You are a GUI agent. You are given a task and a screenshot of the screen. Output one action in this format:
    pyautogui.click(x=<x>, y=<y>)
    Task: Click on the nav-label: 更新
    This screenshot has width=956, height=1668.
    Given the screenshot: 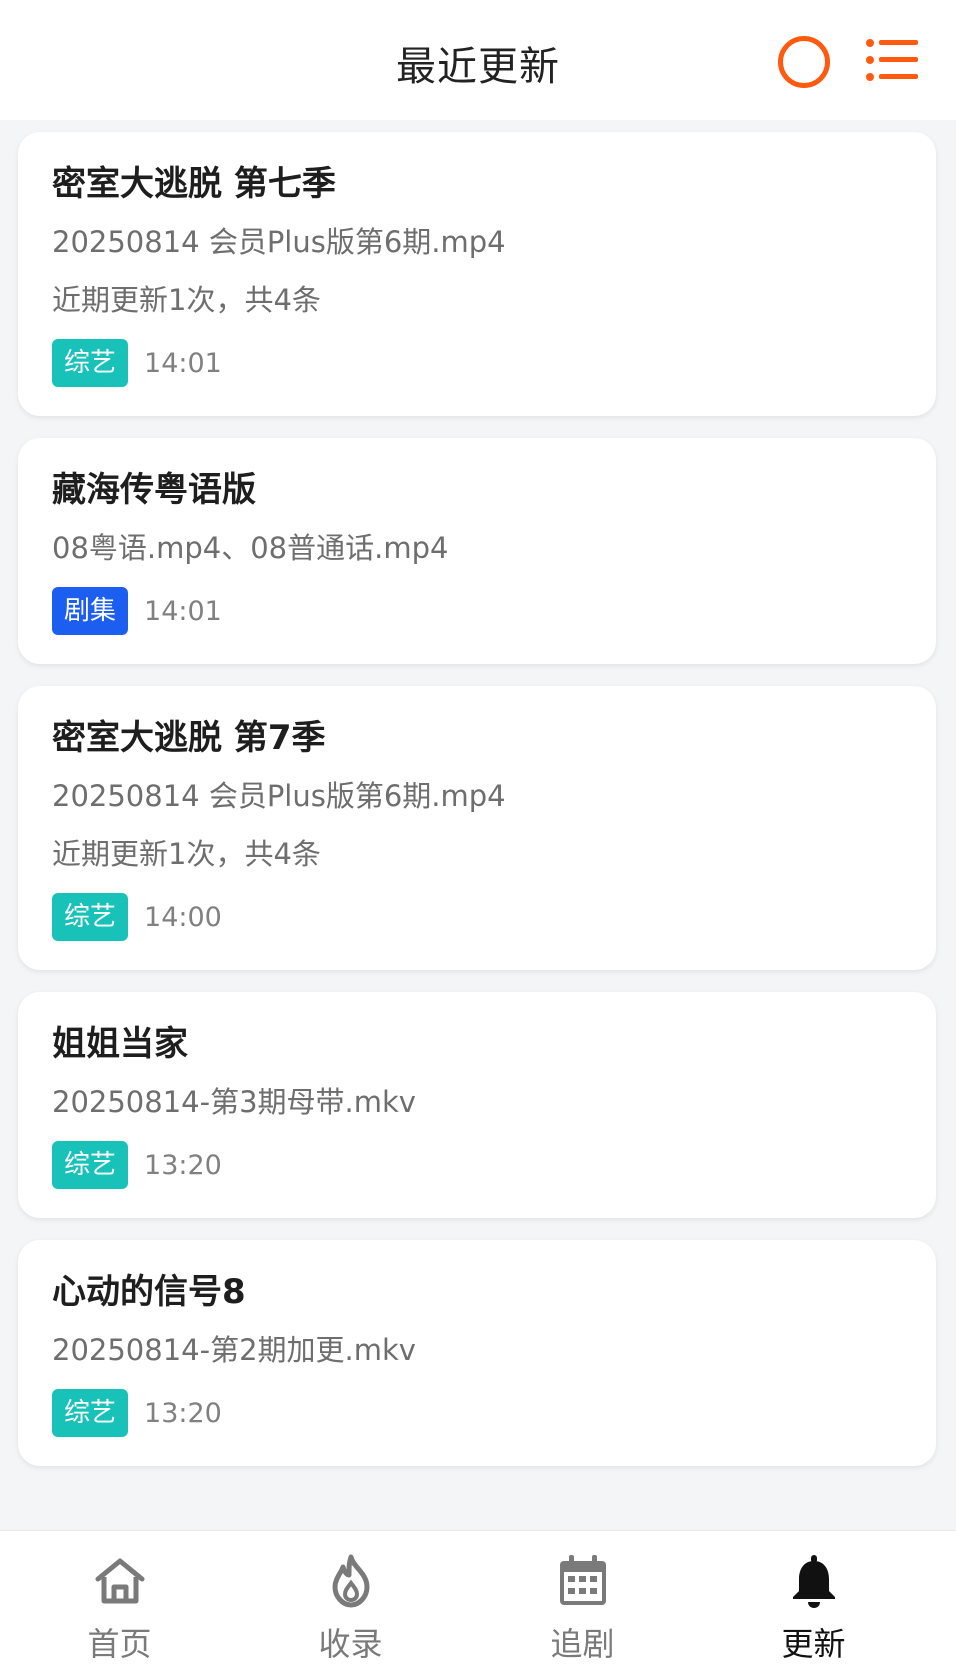 What is the action you would take?
    pyautogui.click(x=813, y=1644)
    